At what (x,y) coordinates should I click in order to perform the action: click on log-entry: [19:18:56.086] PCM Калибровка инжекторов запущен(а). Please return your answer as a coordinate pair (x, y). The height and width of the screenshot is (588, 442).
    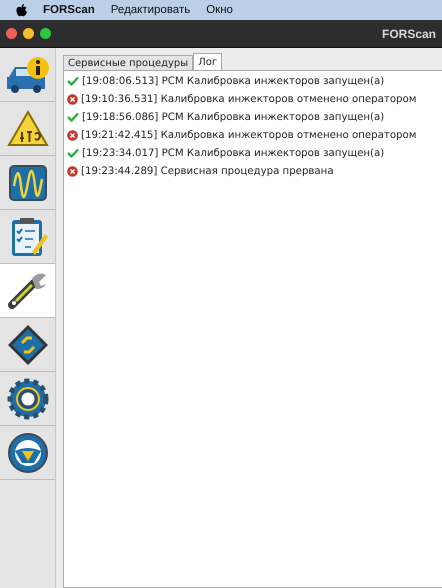
    Looking at the image, I should click on (233, 117).